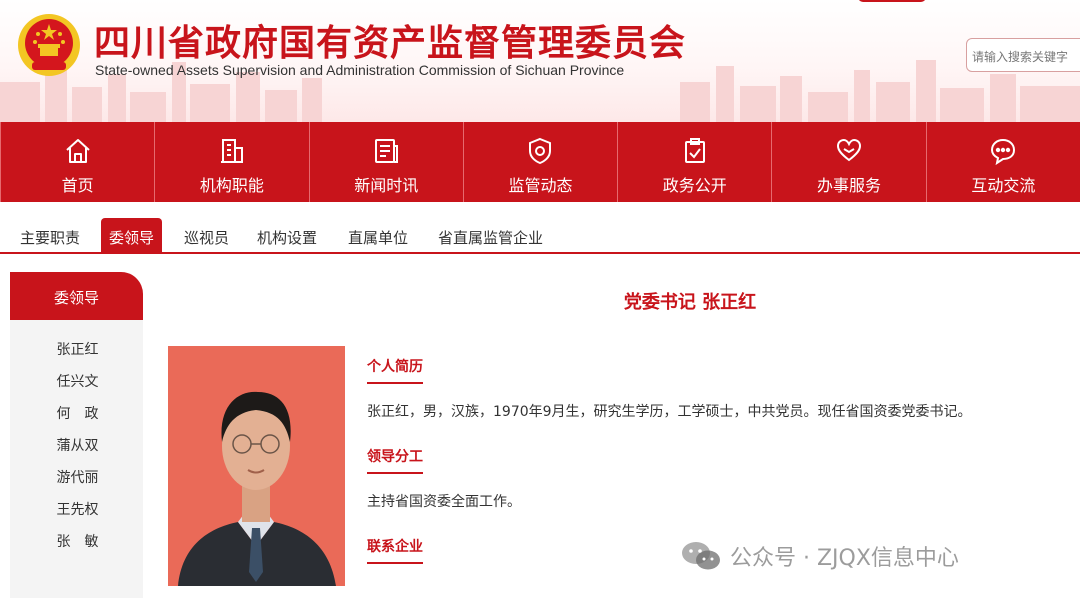  Describe the element at coordinates (1003, 152) in the screenshot. I see `chat-bubble-icon` at that location.